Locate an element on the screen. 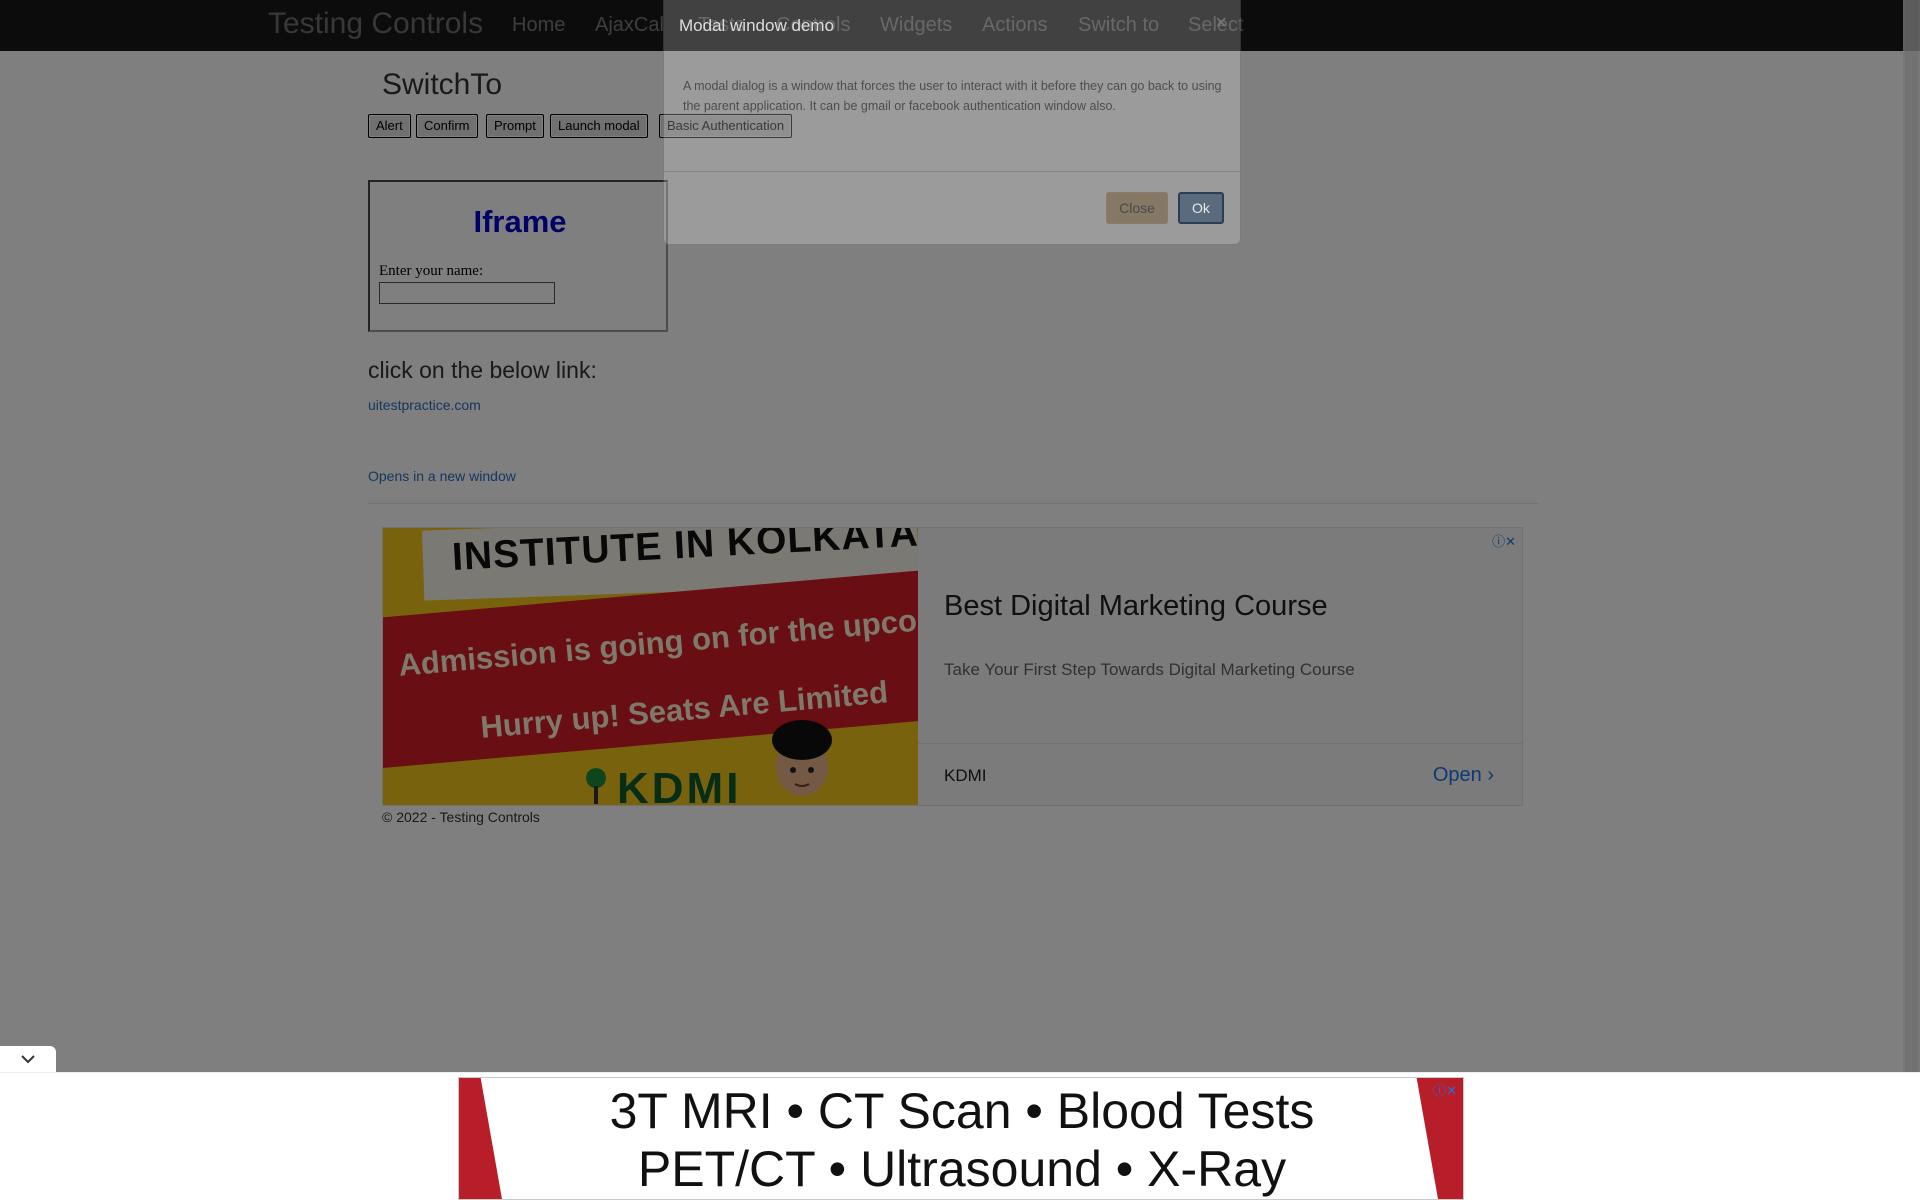  anchor-ad-line-2: PET/CT • Ultrasound • X-Ray is located at coordinates (962, 1169).